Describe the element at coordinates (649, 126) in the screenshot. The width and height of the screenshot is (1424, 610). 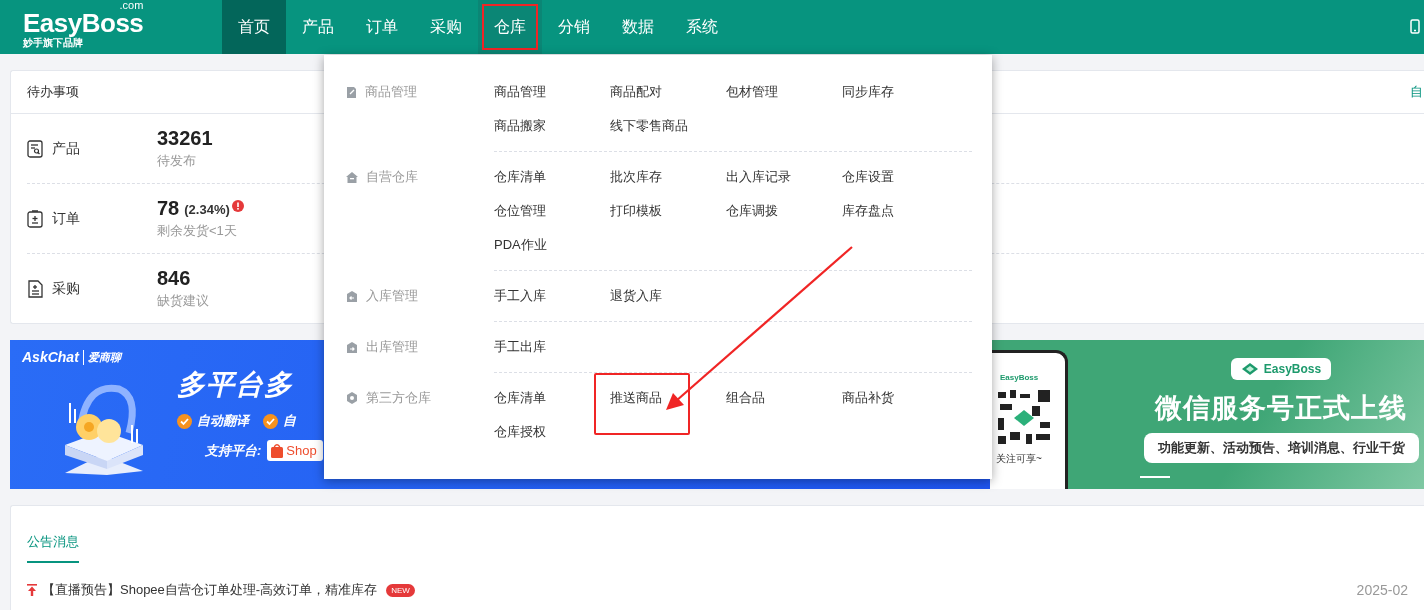
I see `menu-item: 线下零售商品` at that location.